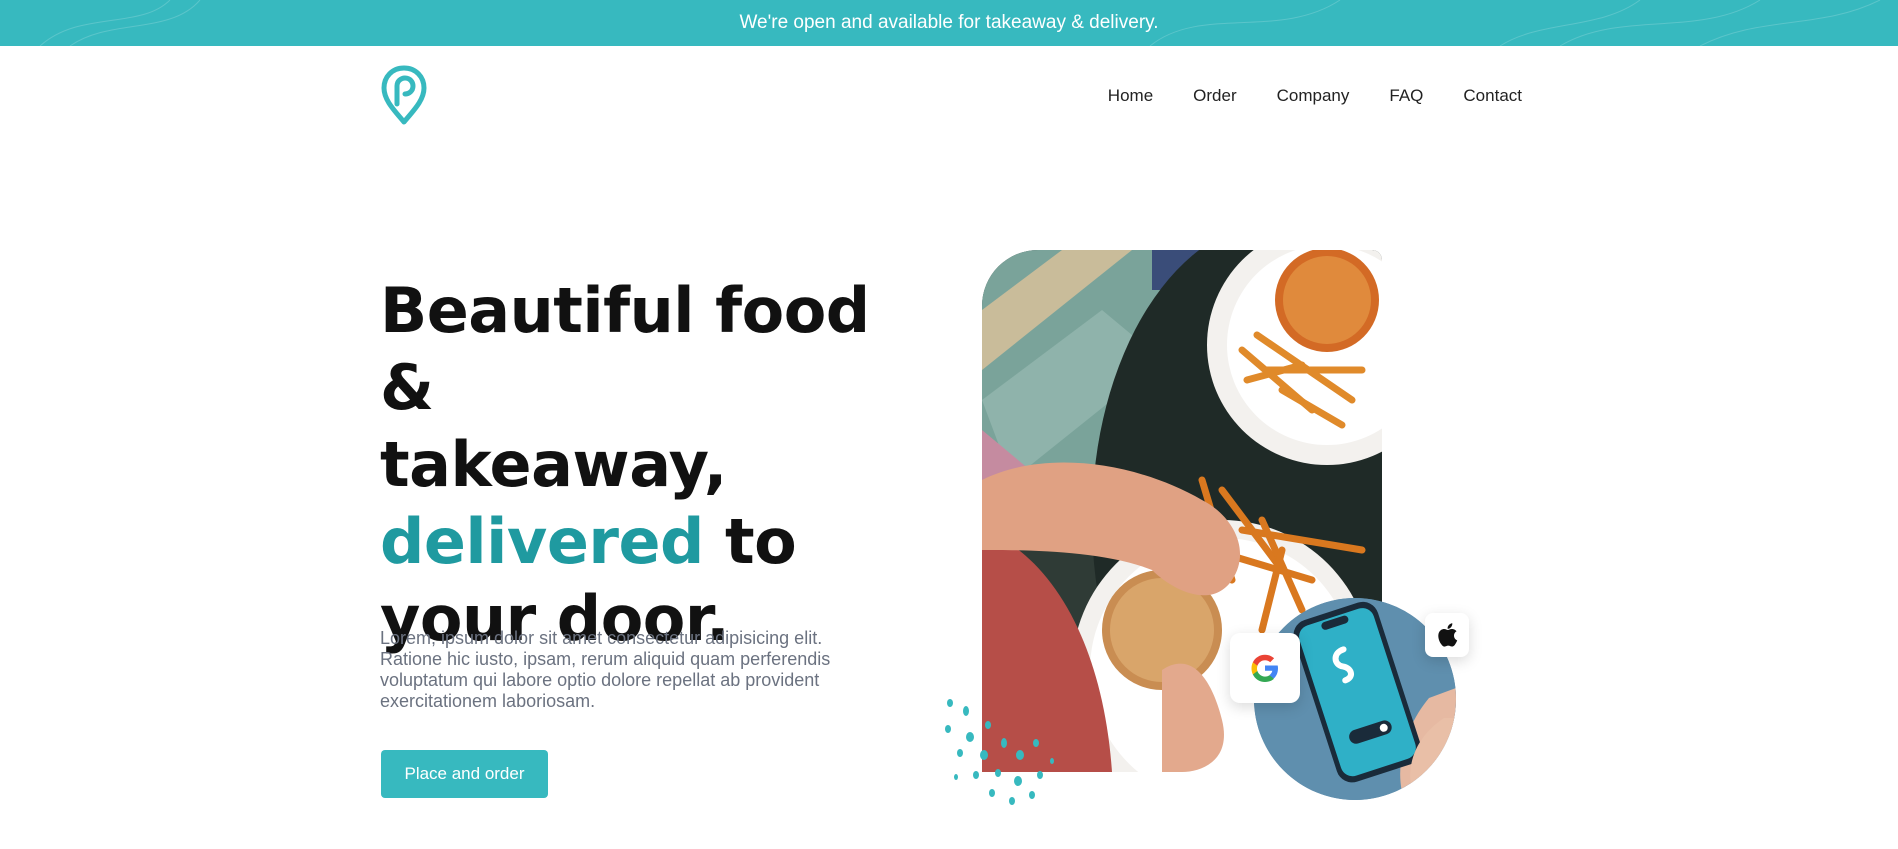 Image resolution: width=1898 pixels, height=849 pixels. I want to click on app-store-badge, so click(1447, 635).